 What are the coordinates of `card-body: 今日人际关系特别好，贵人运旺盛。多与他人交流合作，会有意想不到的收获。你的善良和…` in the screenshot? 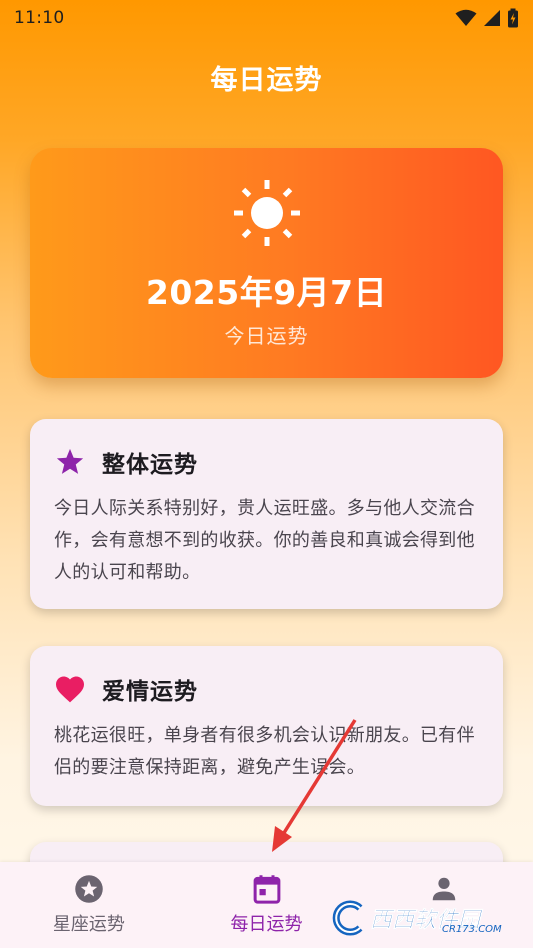 It's located at (264, 540).